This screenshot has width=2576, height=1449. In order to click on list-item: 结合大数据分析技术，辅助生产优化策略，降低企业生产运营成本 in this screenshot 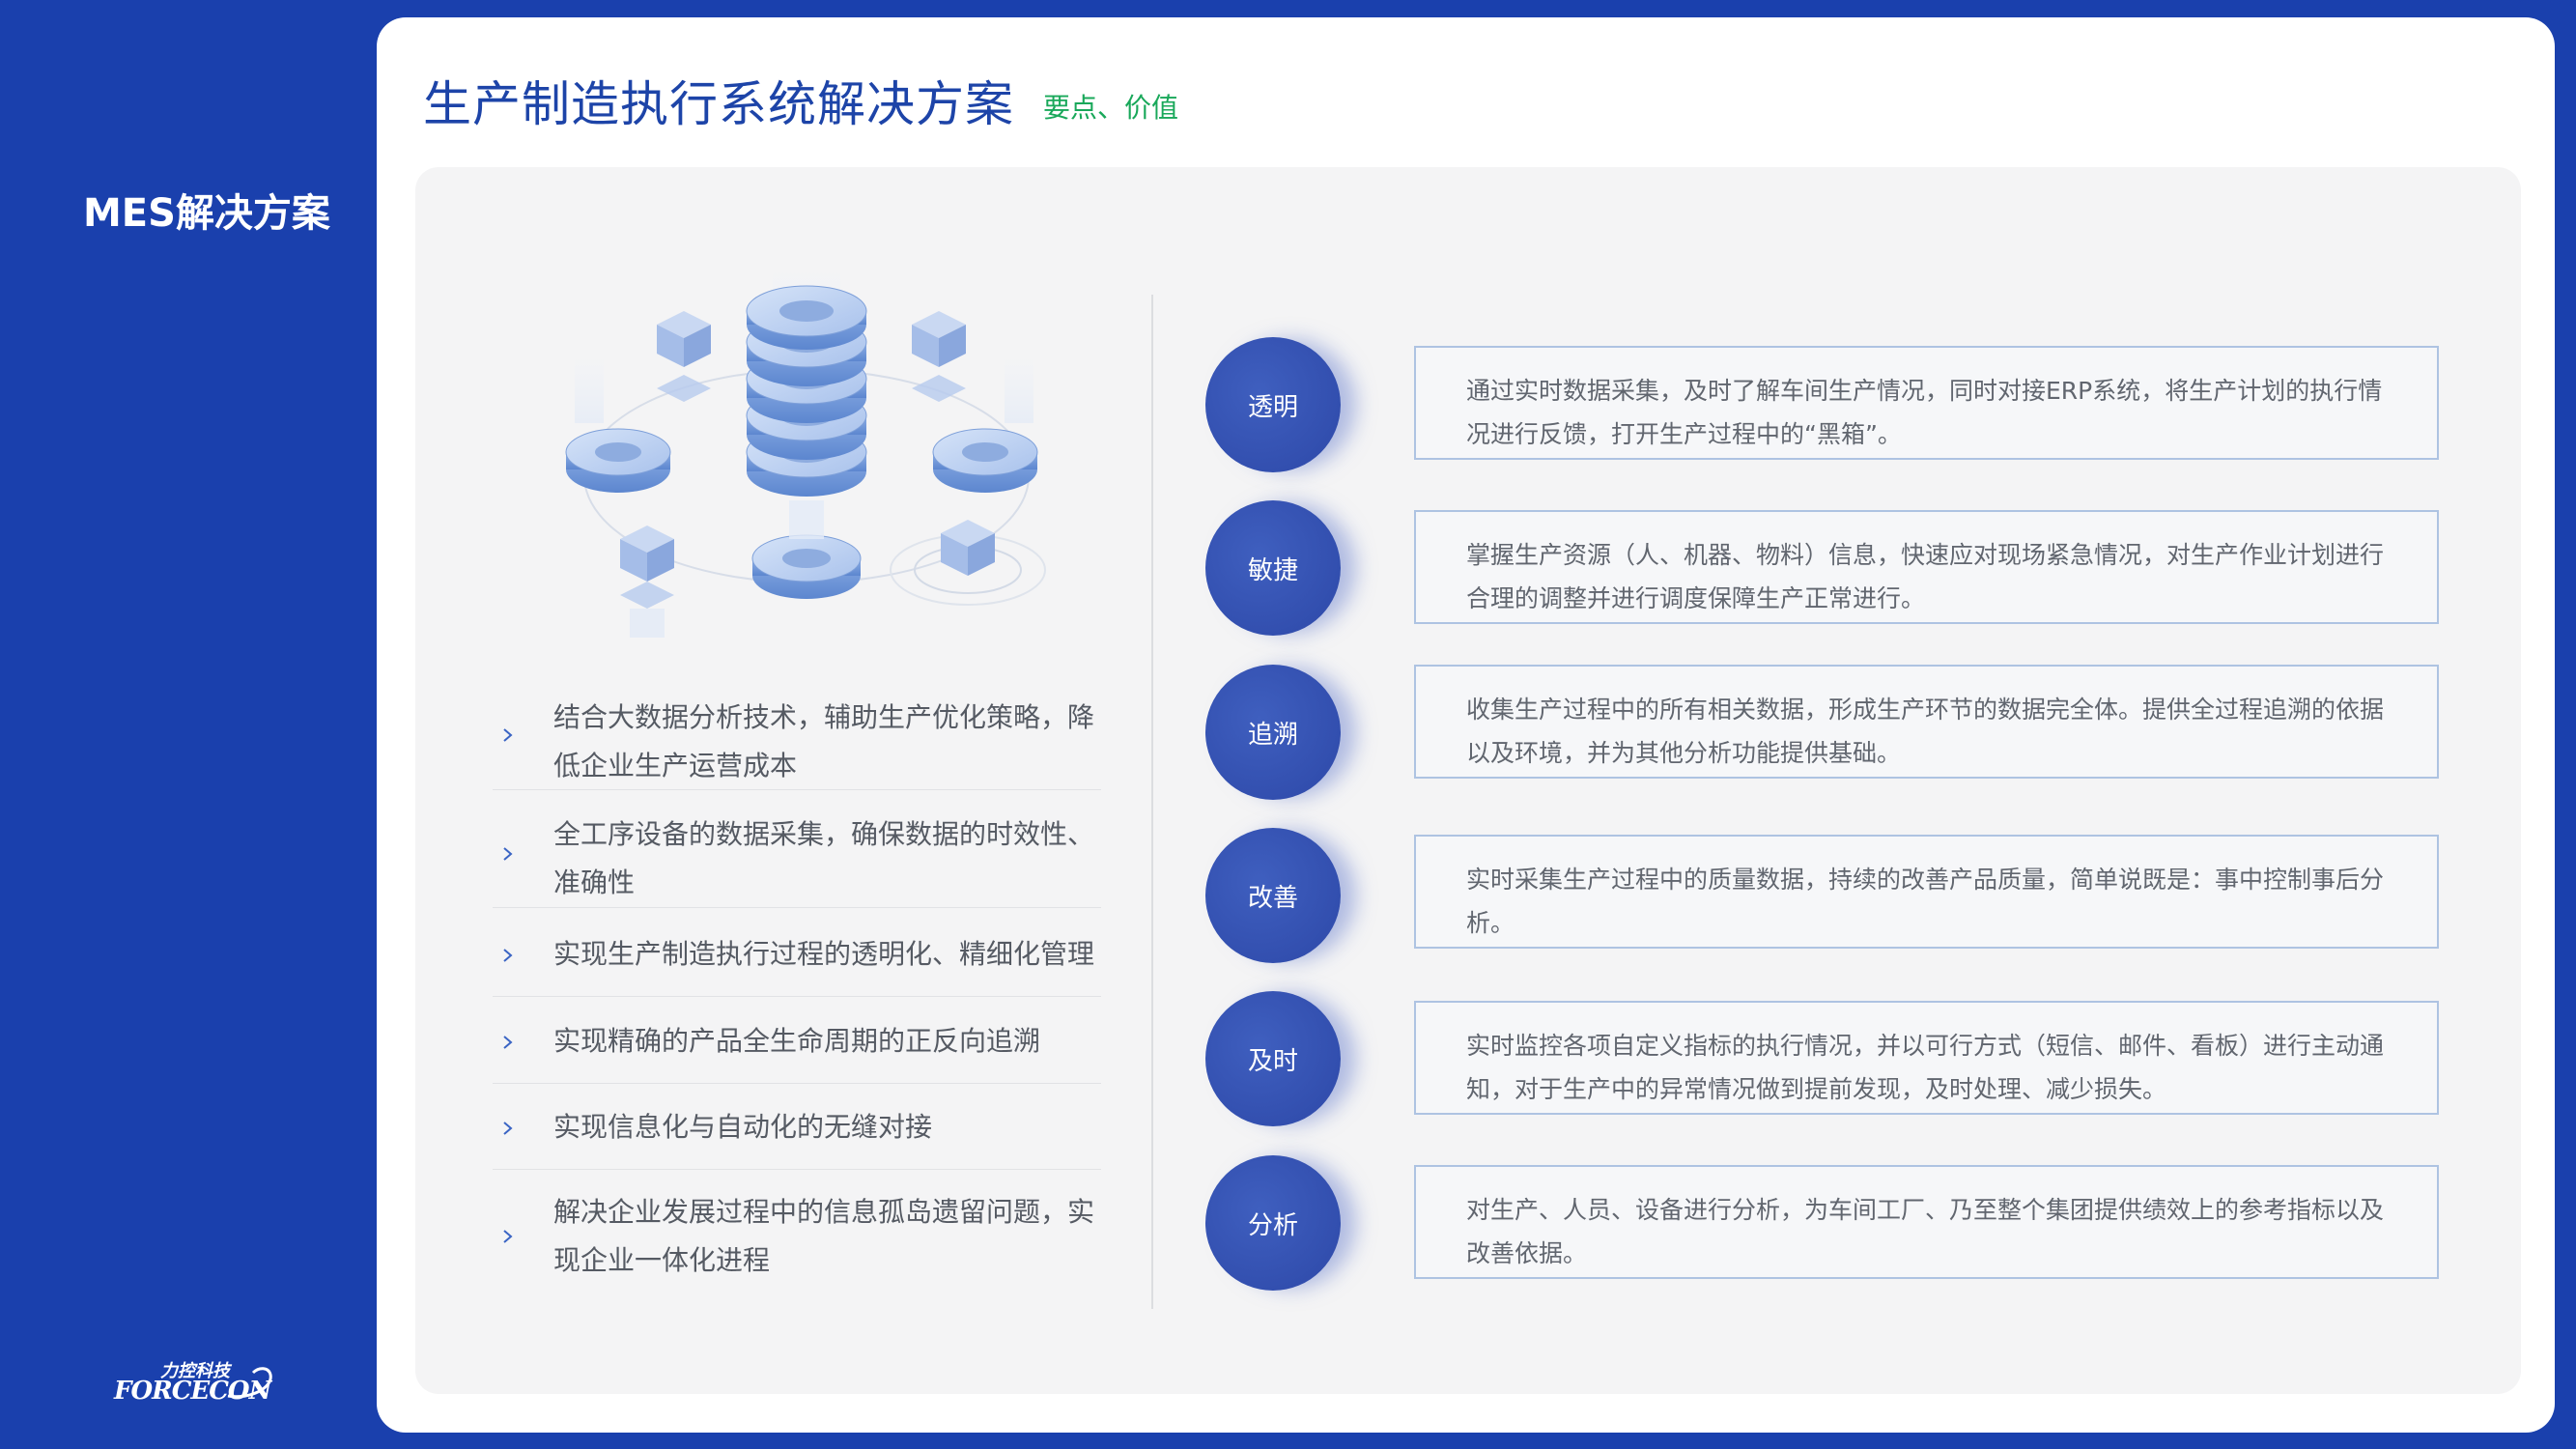, I will do `click(797, 735)`.